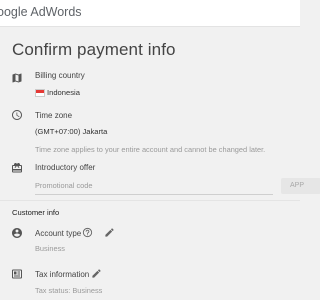 This screenshot has height=300, width=320. Describe the element at coordinates (96, 273) in the screenshot. I see `tax-edit-pencil-icon` at that location.